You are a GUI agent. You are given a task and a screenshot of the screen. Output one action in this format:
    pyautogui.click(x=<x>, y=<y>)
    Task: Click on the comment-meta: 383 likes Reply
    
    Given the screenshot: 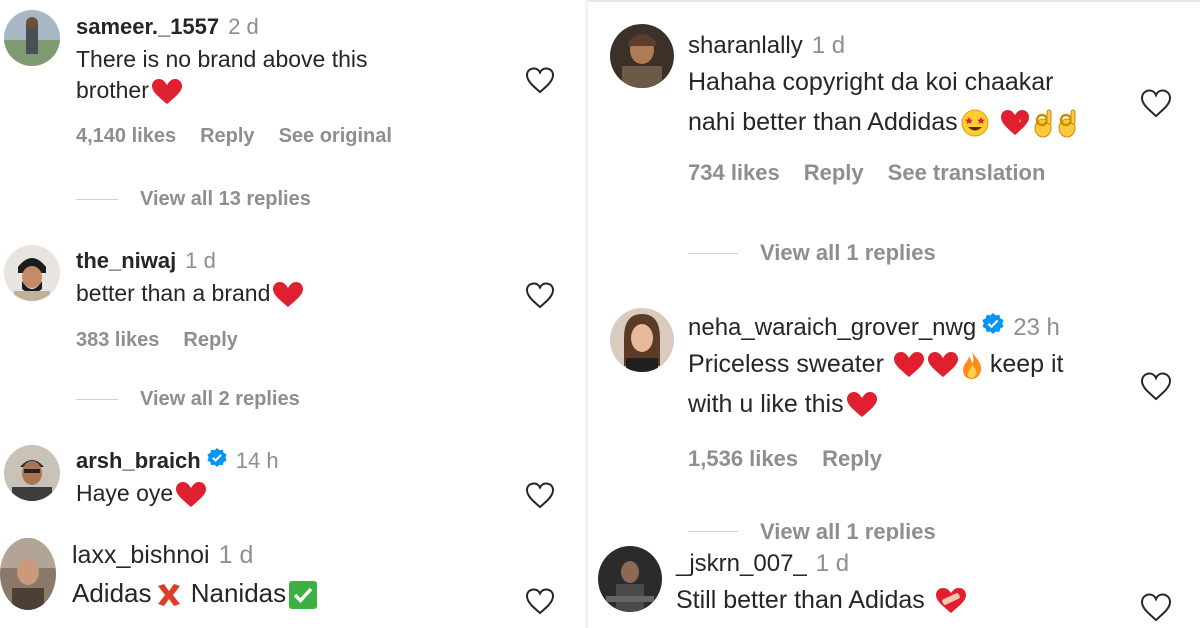 What is the action you would take?
    pyautogui.click(x=286, y=340)
    